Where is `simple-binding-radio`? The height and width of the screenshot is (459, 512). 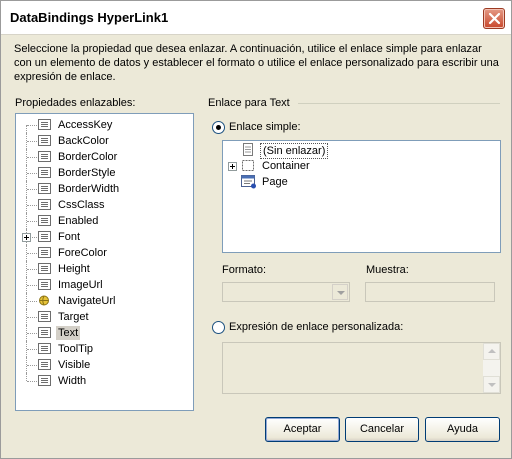 simple-binding-radio is located at coordinates (218, 127).